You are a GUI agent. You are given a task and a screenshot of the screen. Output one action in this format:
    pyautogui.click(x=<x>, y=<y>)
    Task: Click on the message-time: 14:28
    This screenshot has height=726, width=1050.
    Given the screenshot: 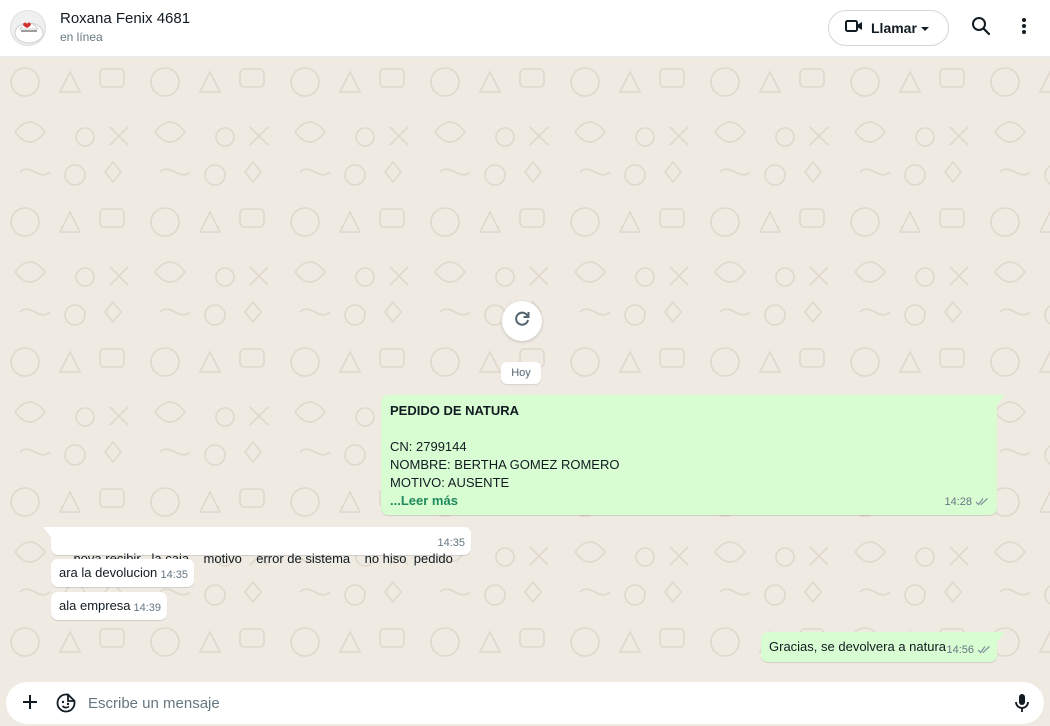 What is the action you would take?
    pyautogui.click(x=958, y=502)
    